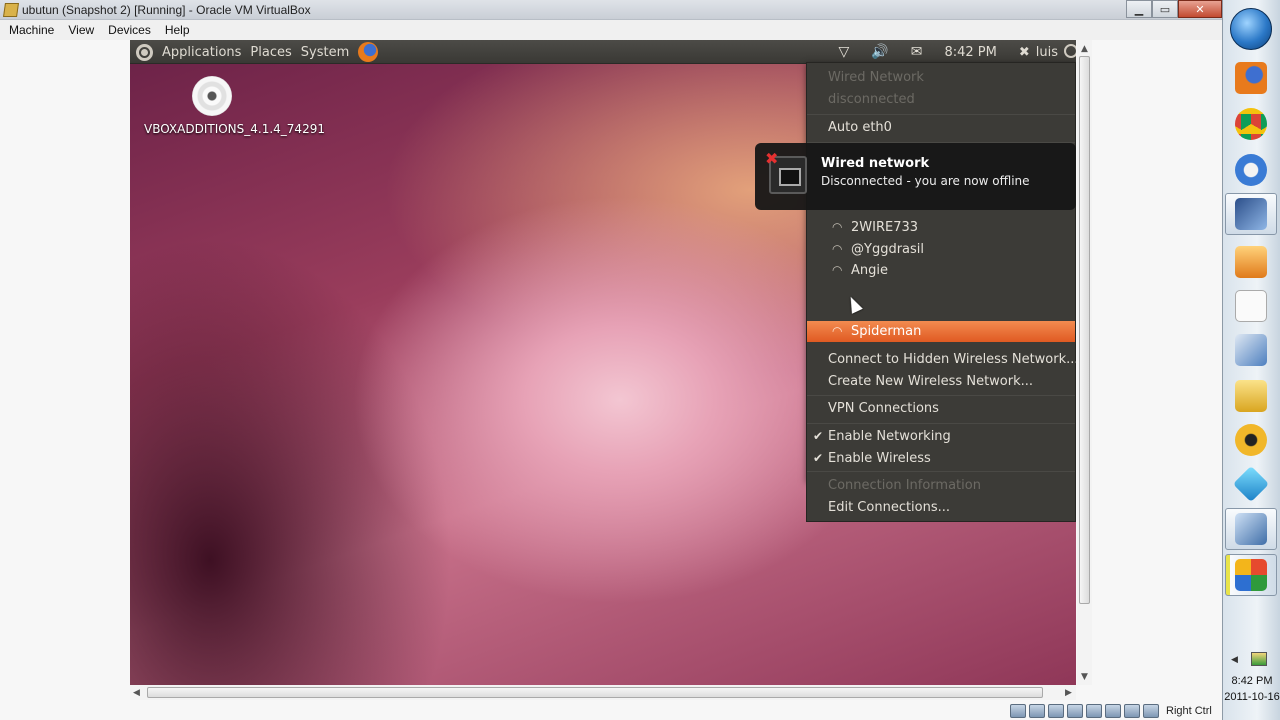 The image size is (1280, 720). I want to click on ubuntu-logo-icon, so click(144, 52).